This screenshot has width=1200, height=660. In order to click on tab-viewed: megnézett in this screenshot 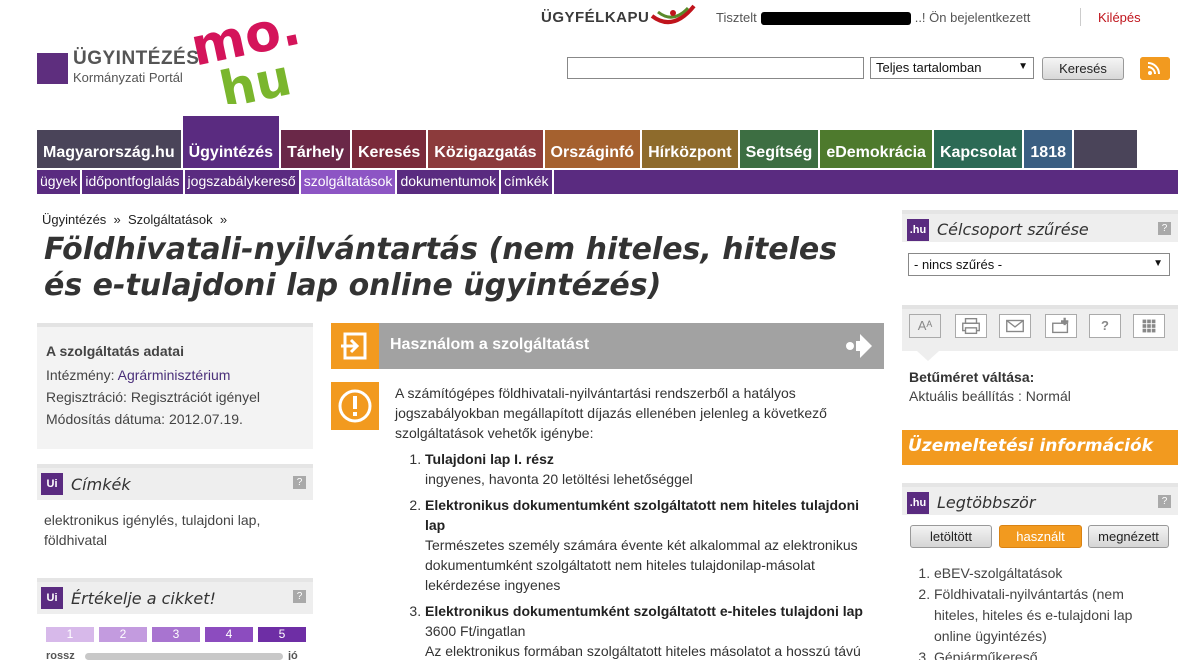, I will do `click(1128, 536)`.